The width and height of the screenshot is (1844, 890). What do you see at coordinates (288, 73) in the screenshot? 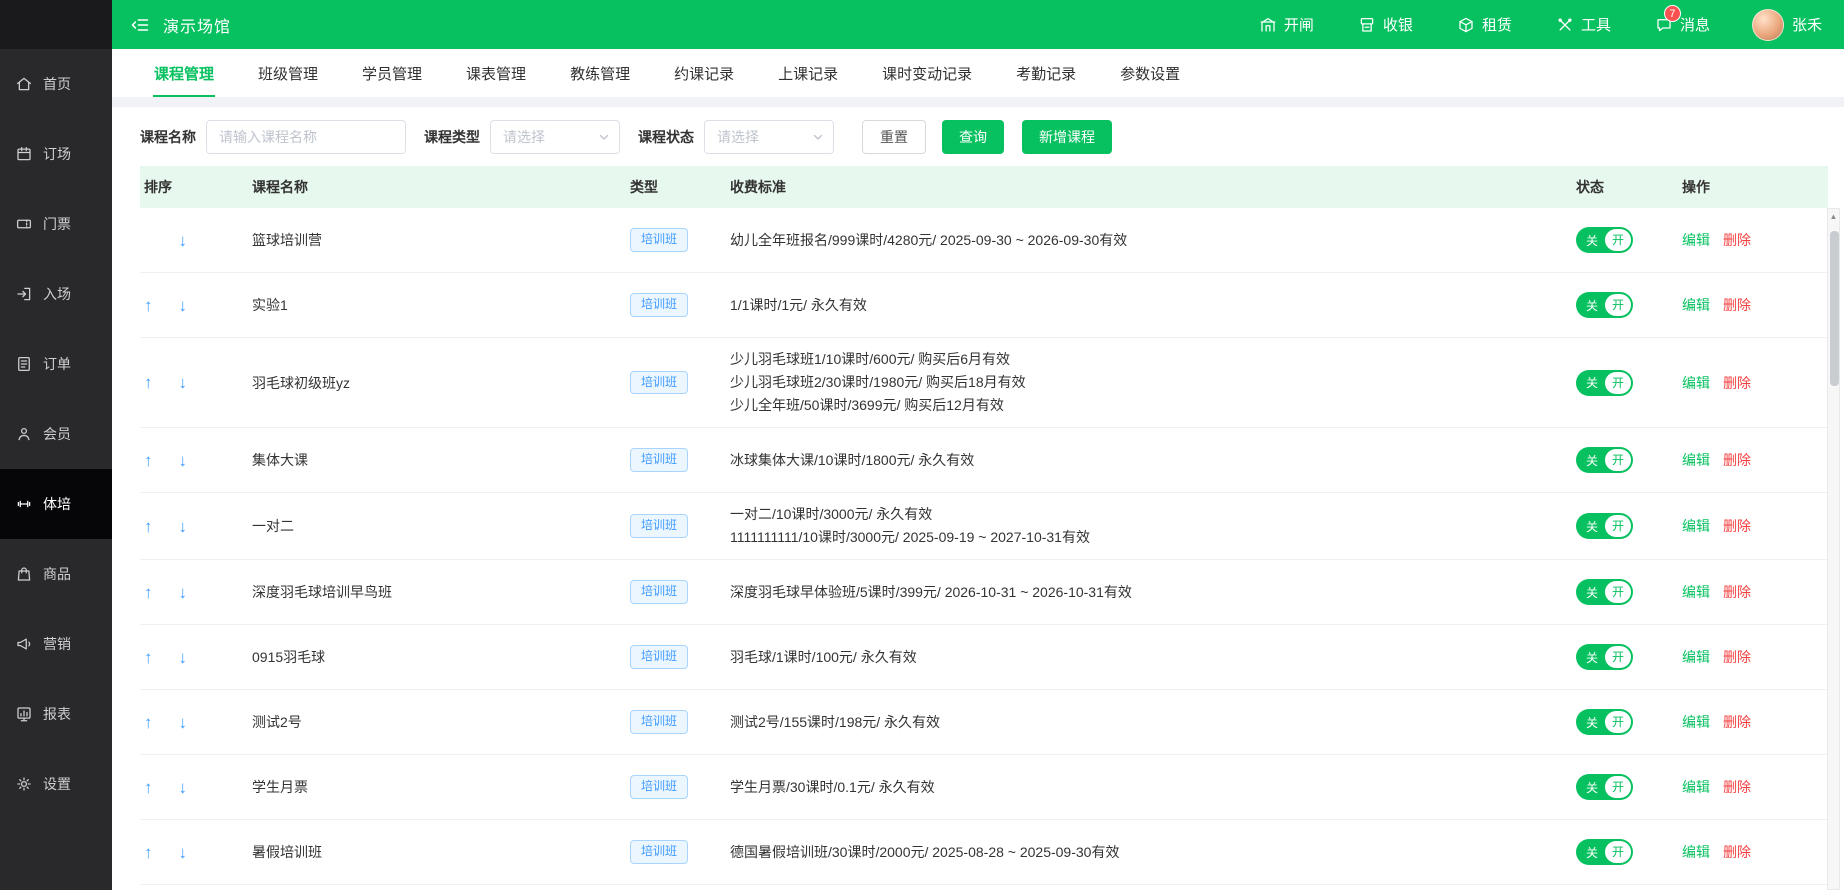
I see `tab-class-management: 班级管理` at bounding box center [288, 73].